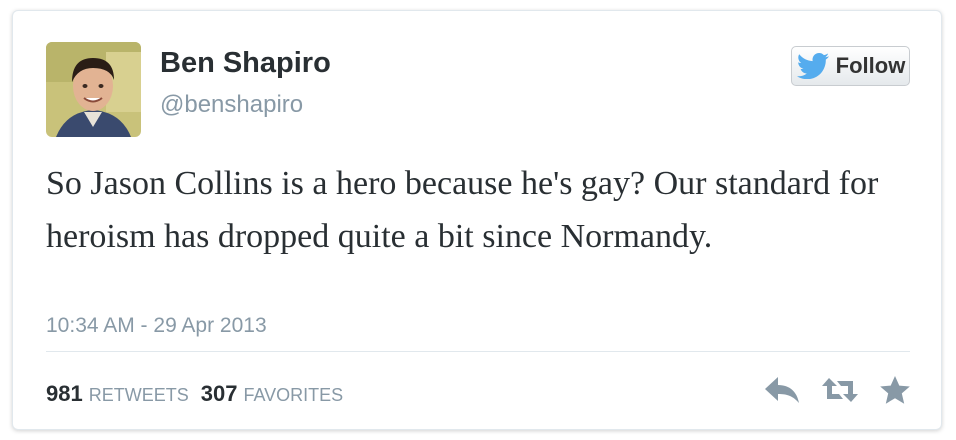 Image resolution: width=956 pixels, height=440 pixels. Describe the element at coordinates (840, 390) in the screenshot. I see `retweet-icon` at that location.